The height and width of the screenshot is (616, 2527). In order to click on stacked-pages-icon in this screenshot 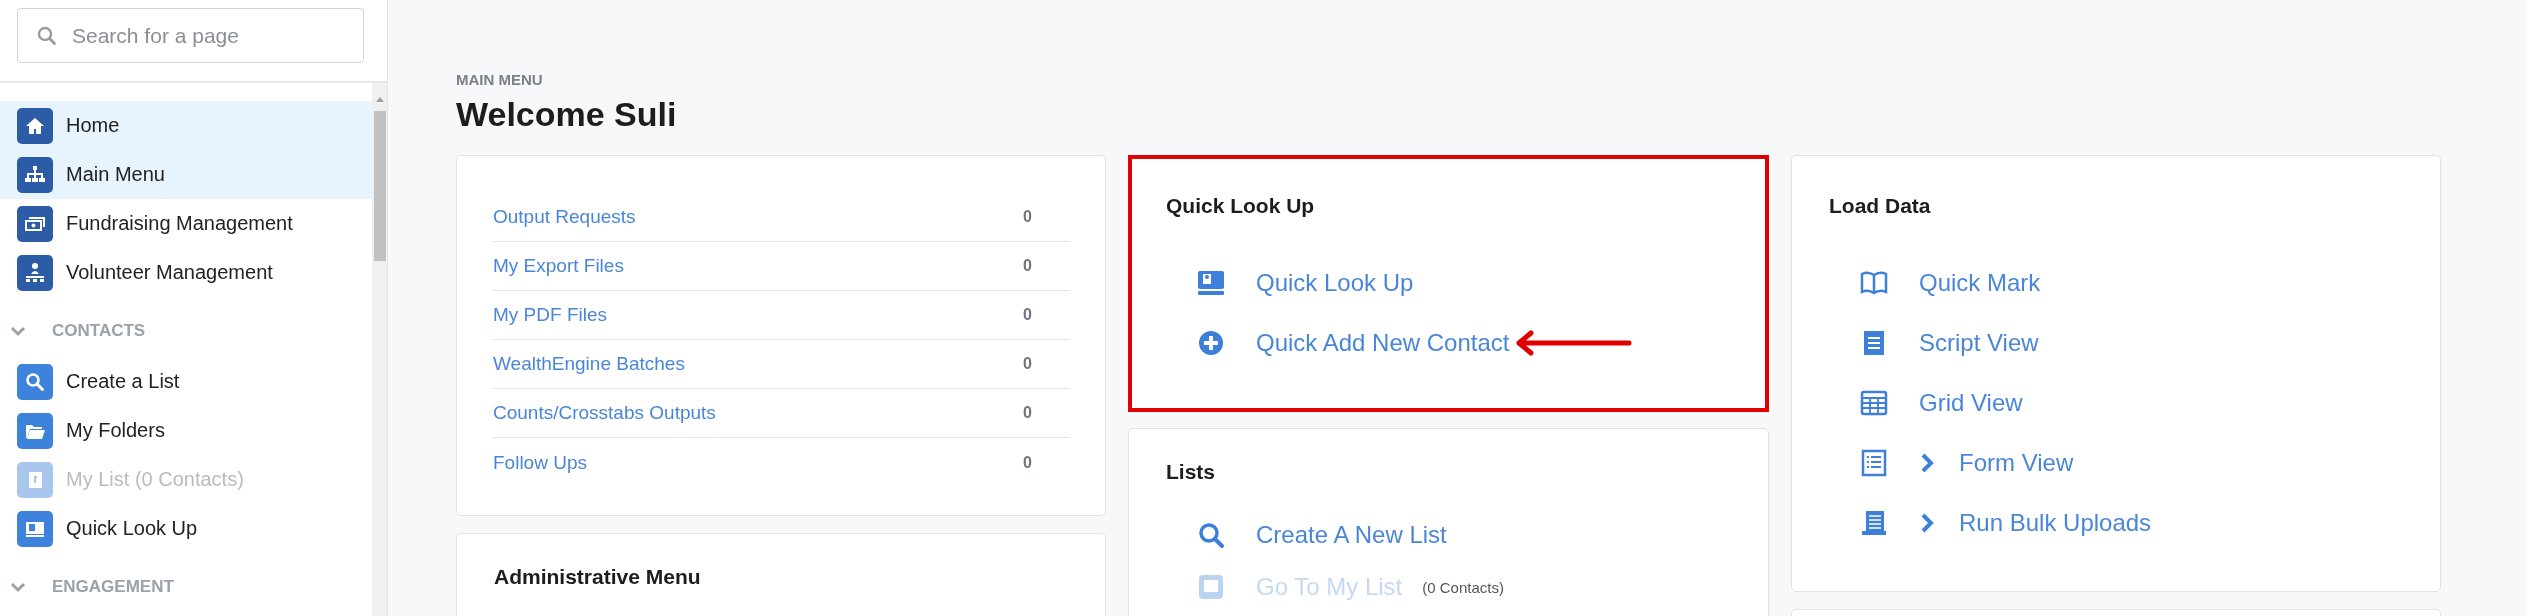, I will do `click(1874, 523)`.